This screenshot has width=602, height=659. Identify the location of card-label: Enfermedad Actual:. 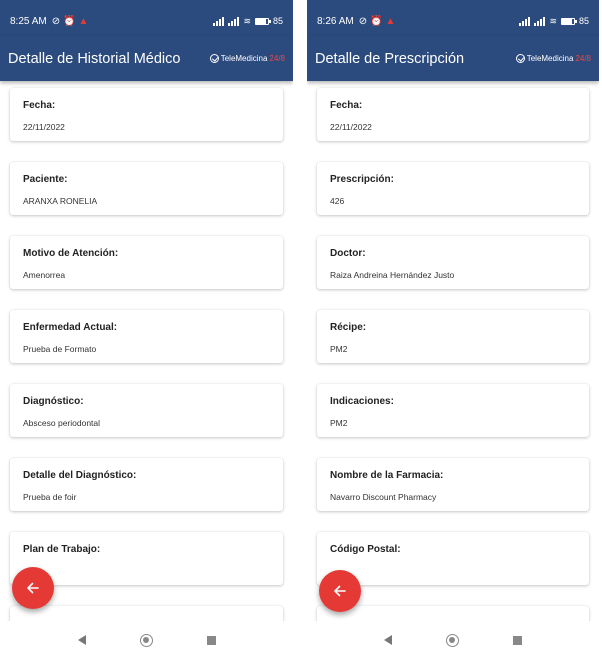
(70, 327).